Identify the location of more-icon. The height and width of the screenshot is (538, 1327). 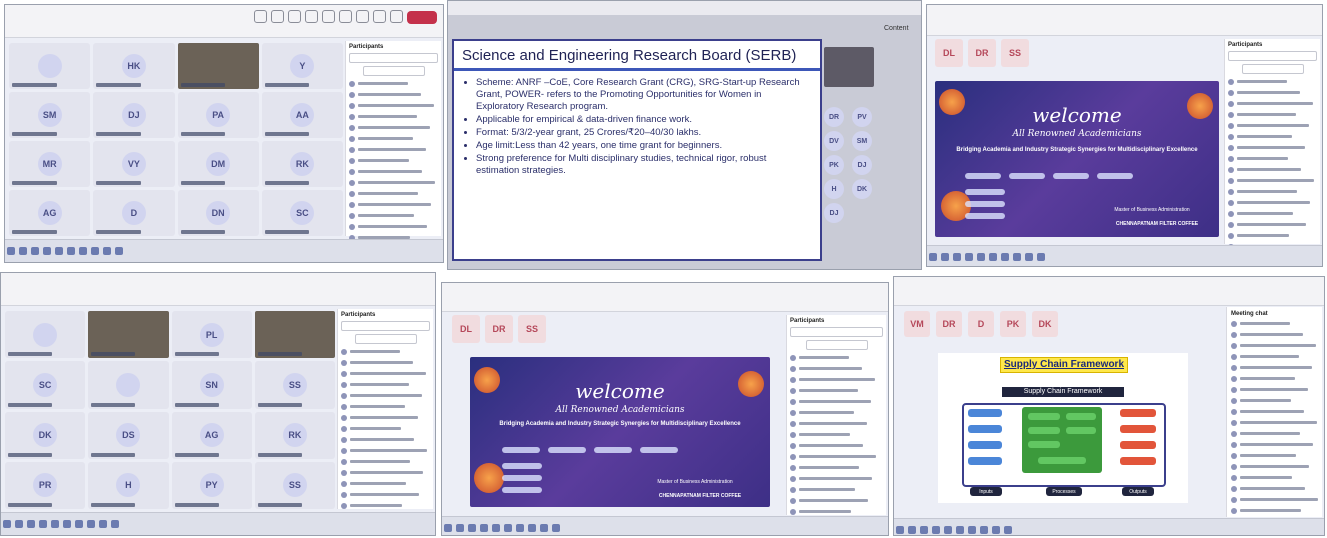
(345, 16).